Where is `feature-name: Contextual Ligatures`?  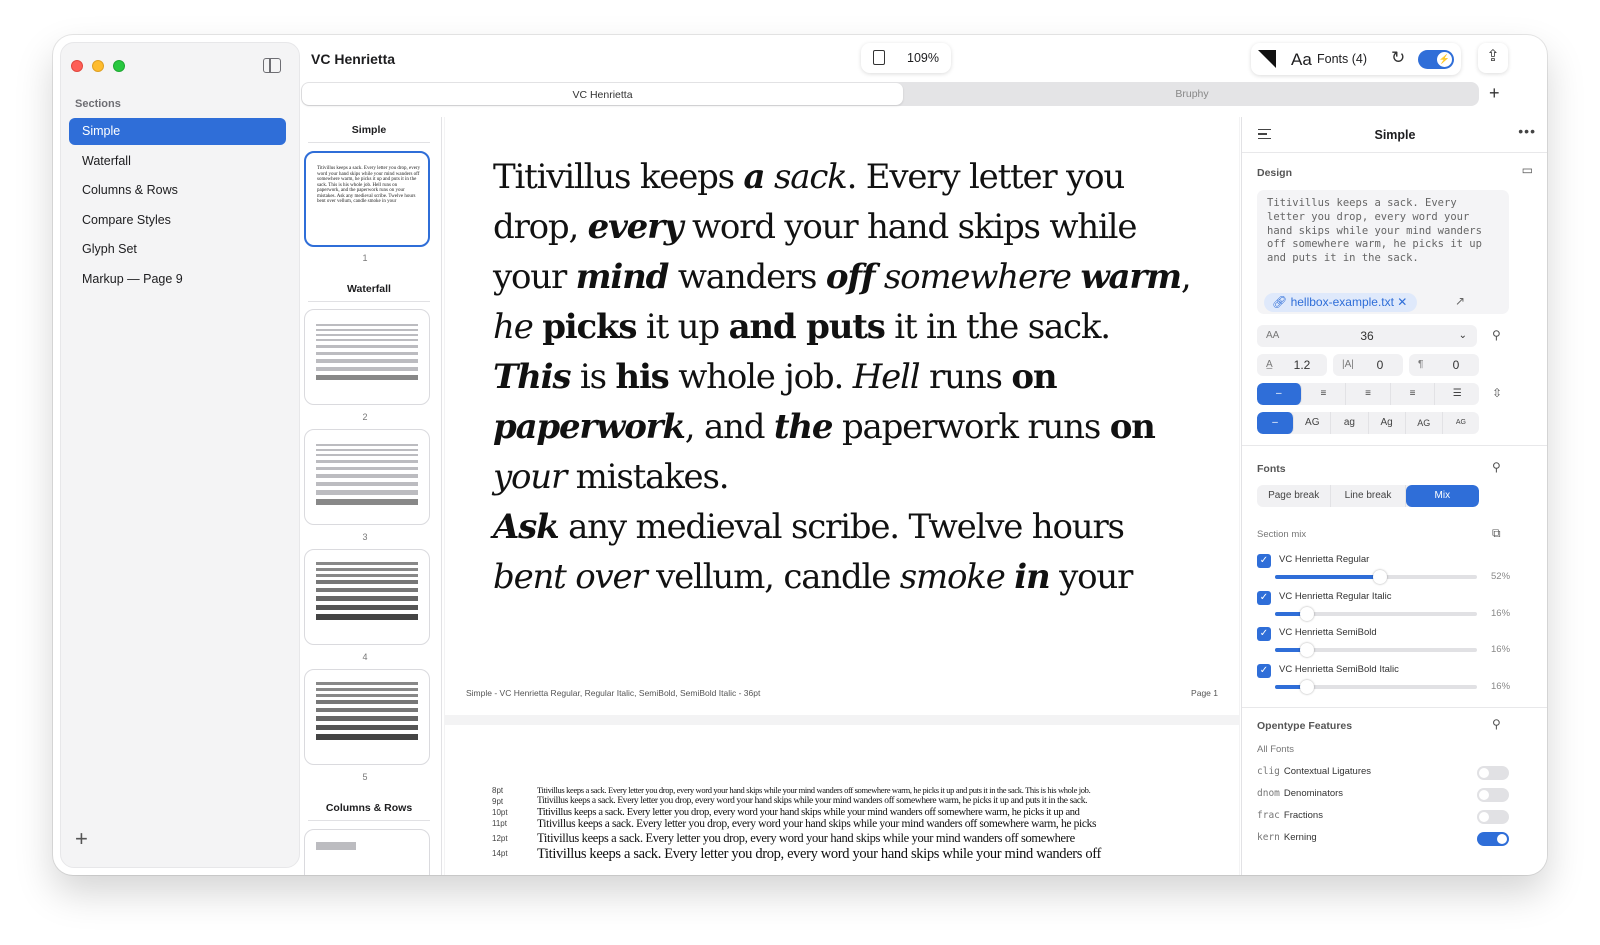
feature-name: Contextual Ligatures is located at coordinates (1327, 771).